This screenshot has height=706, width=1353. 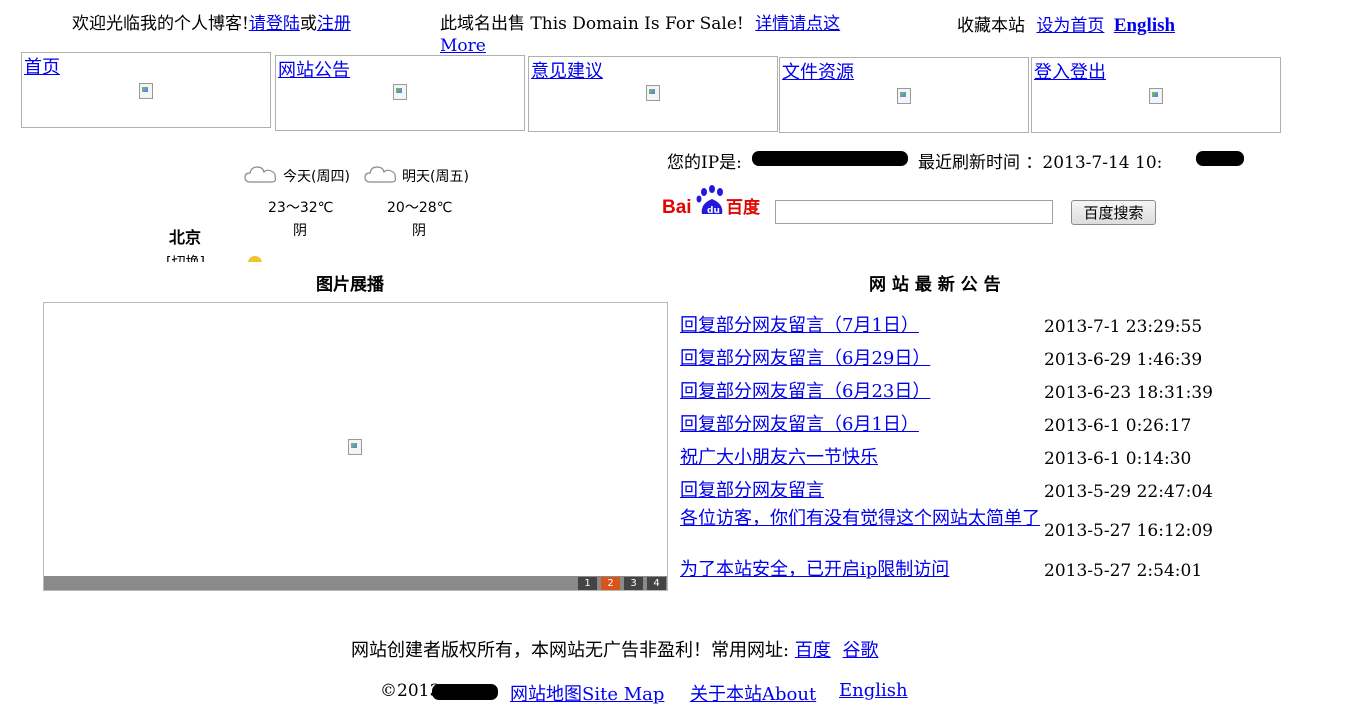 What do you see at coordinates (1144, 25) in the screenshot?
I see `english-link: English` at bounding box center [1144, 25].